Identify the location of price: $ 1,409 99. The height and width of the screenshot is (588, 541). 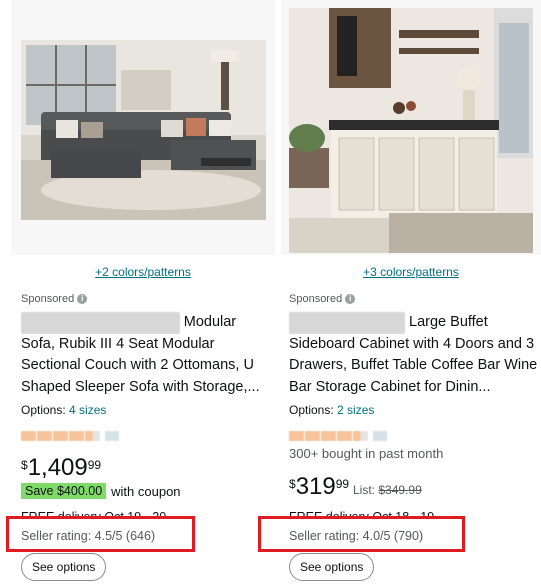
(61, 468).